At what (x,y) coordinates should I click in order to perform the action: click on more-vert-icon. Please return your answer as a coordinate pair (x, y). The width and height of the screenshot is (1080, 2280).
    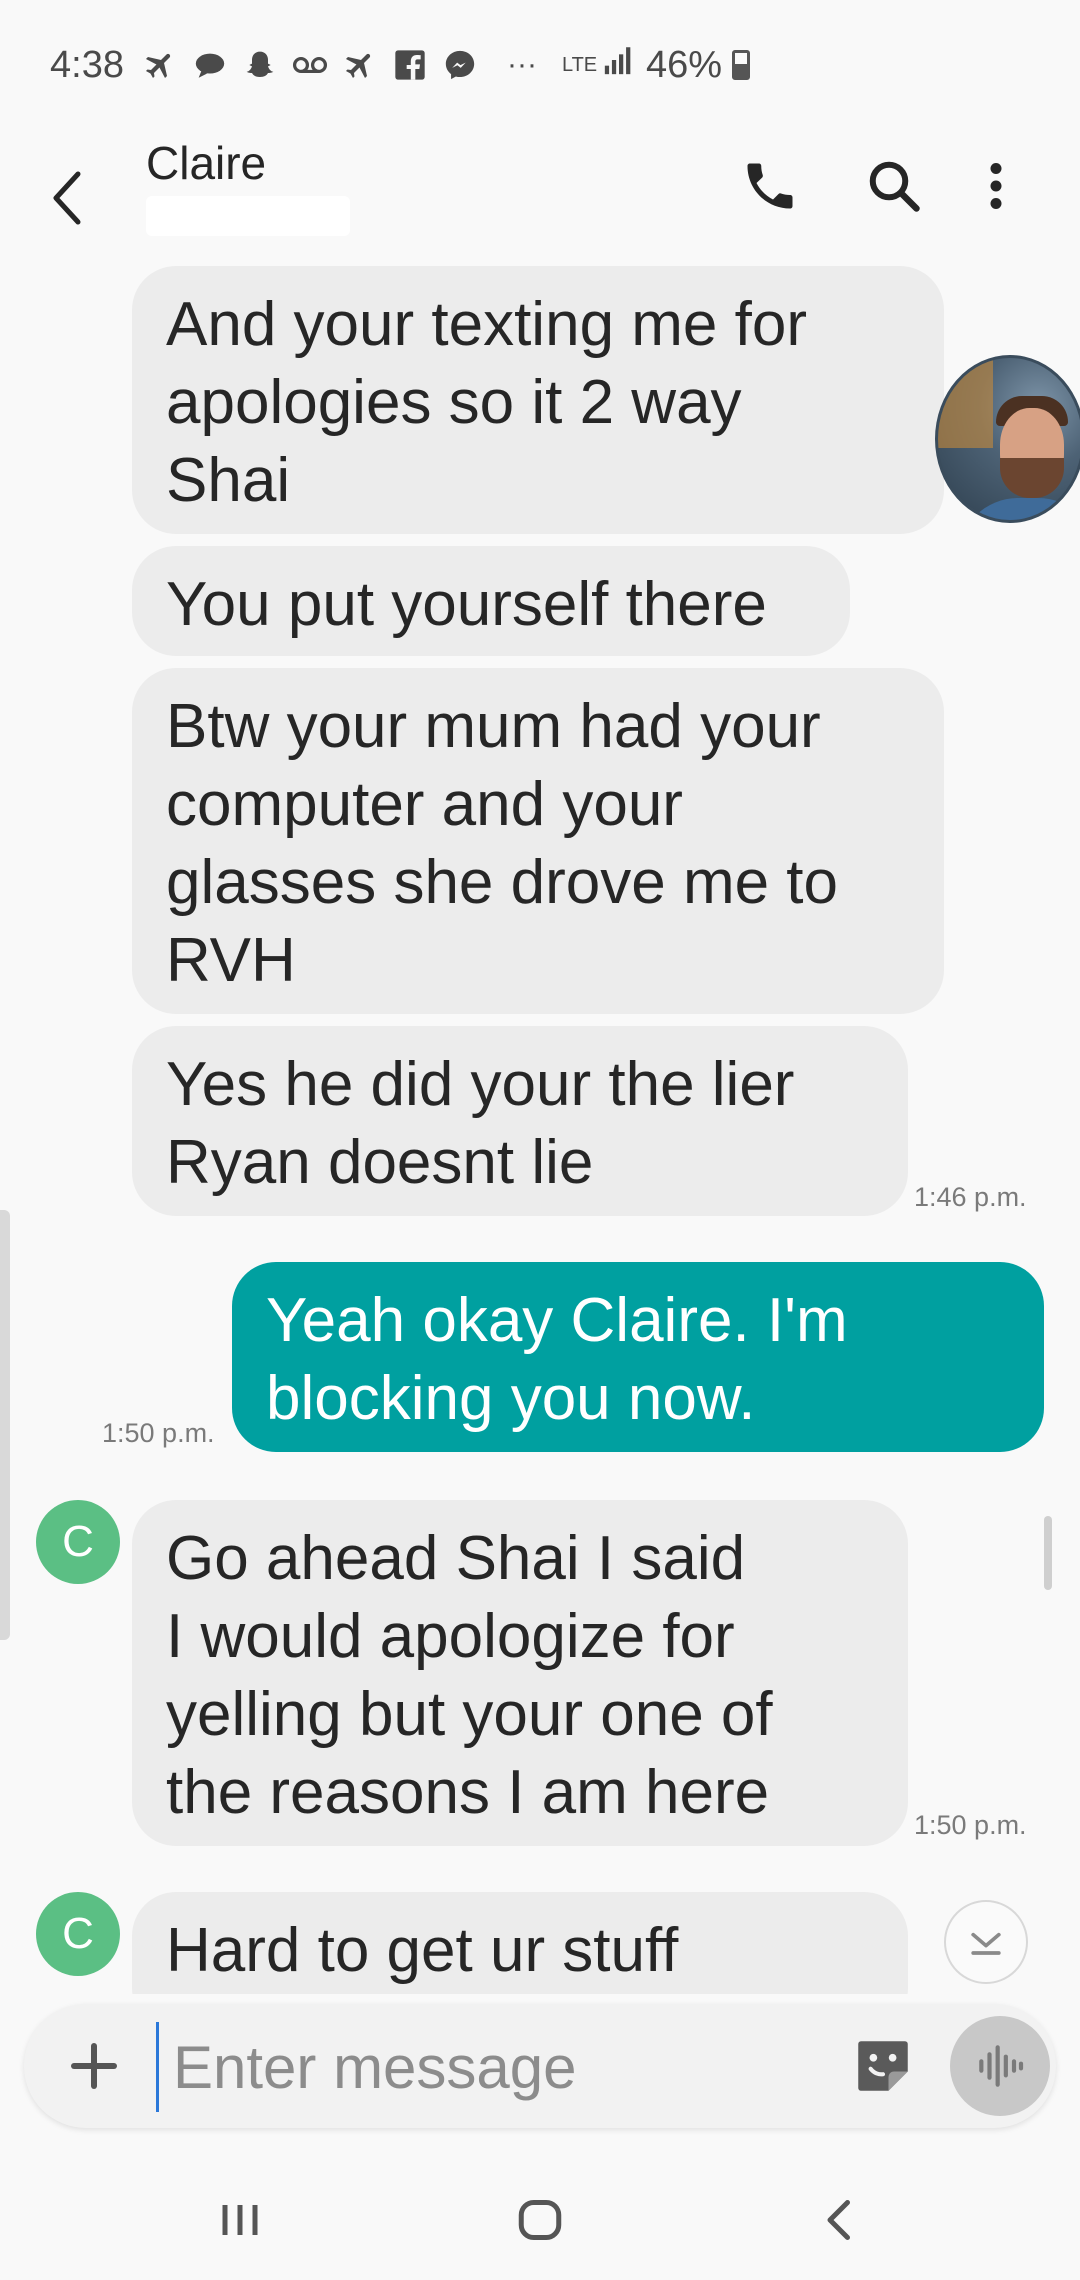
    Looking at the image, I should click on (996, 186).